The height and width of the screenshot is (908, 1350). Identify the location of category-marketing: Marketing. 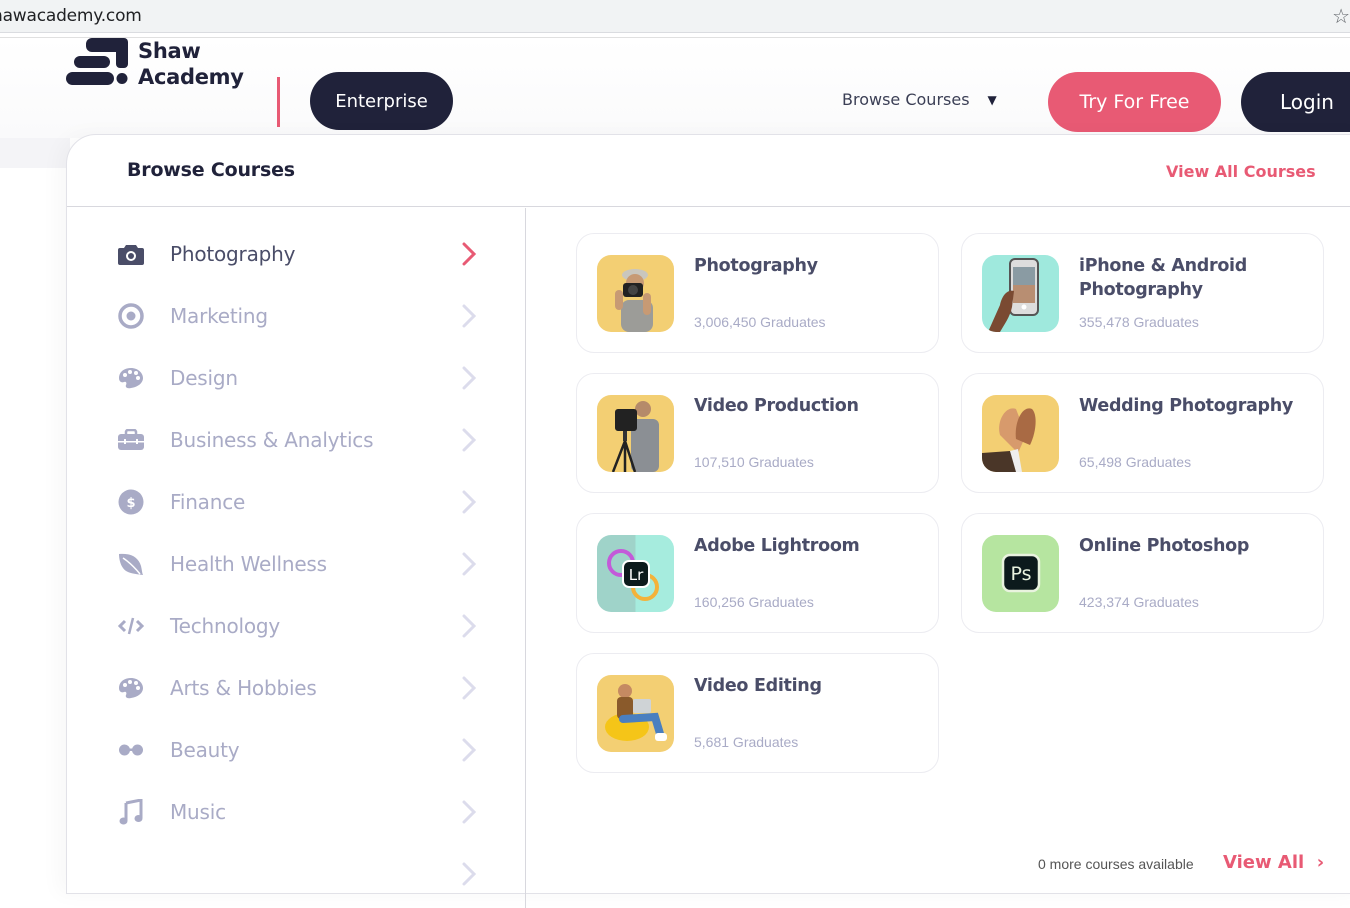
(296, 316).